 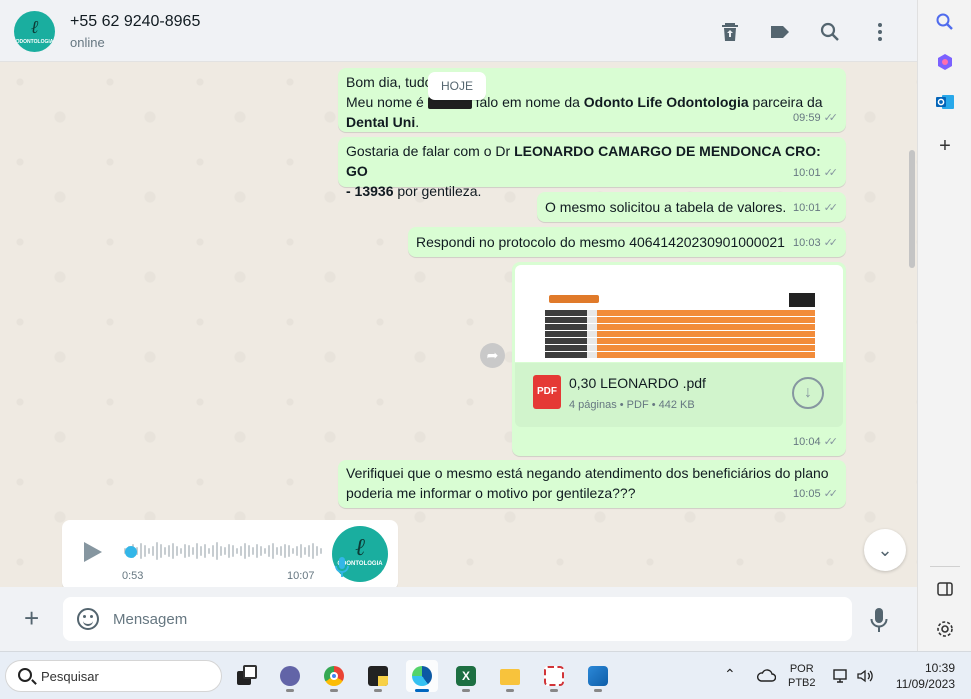 I want to click on file-explorer-icon, so click(x=510, y=676).